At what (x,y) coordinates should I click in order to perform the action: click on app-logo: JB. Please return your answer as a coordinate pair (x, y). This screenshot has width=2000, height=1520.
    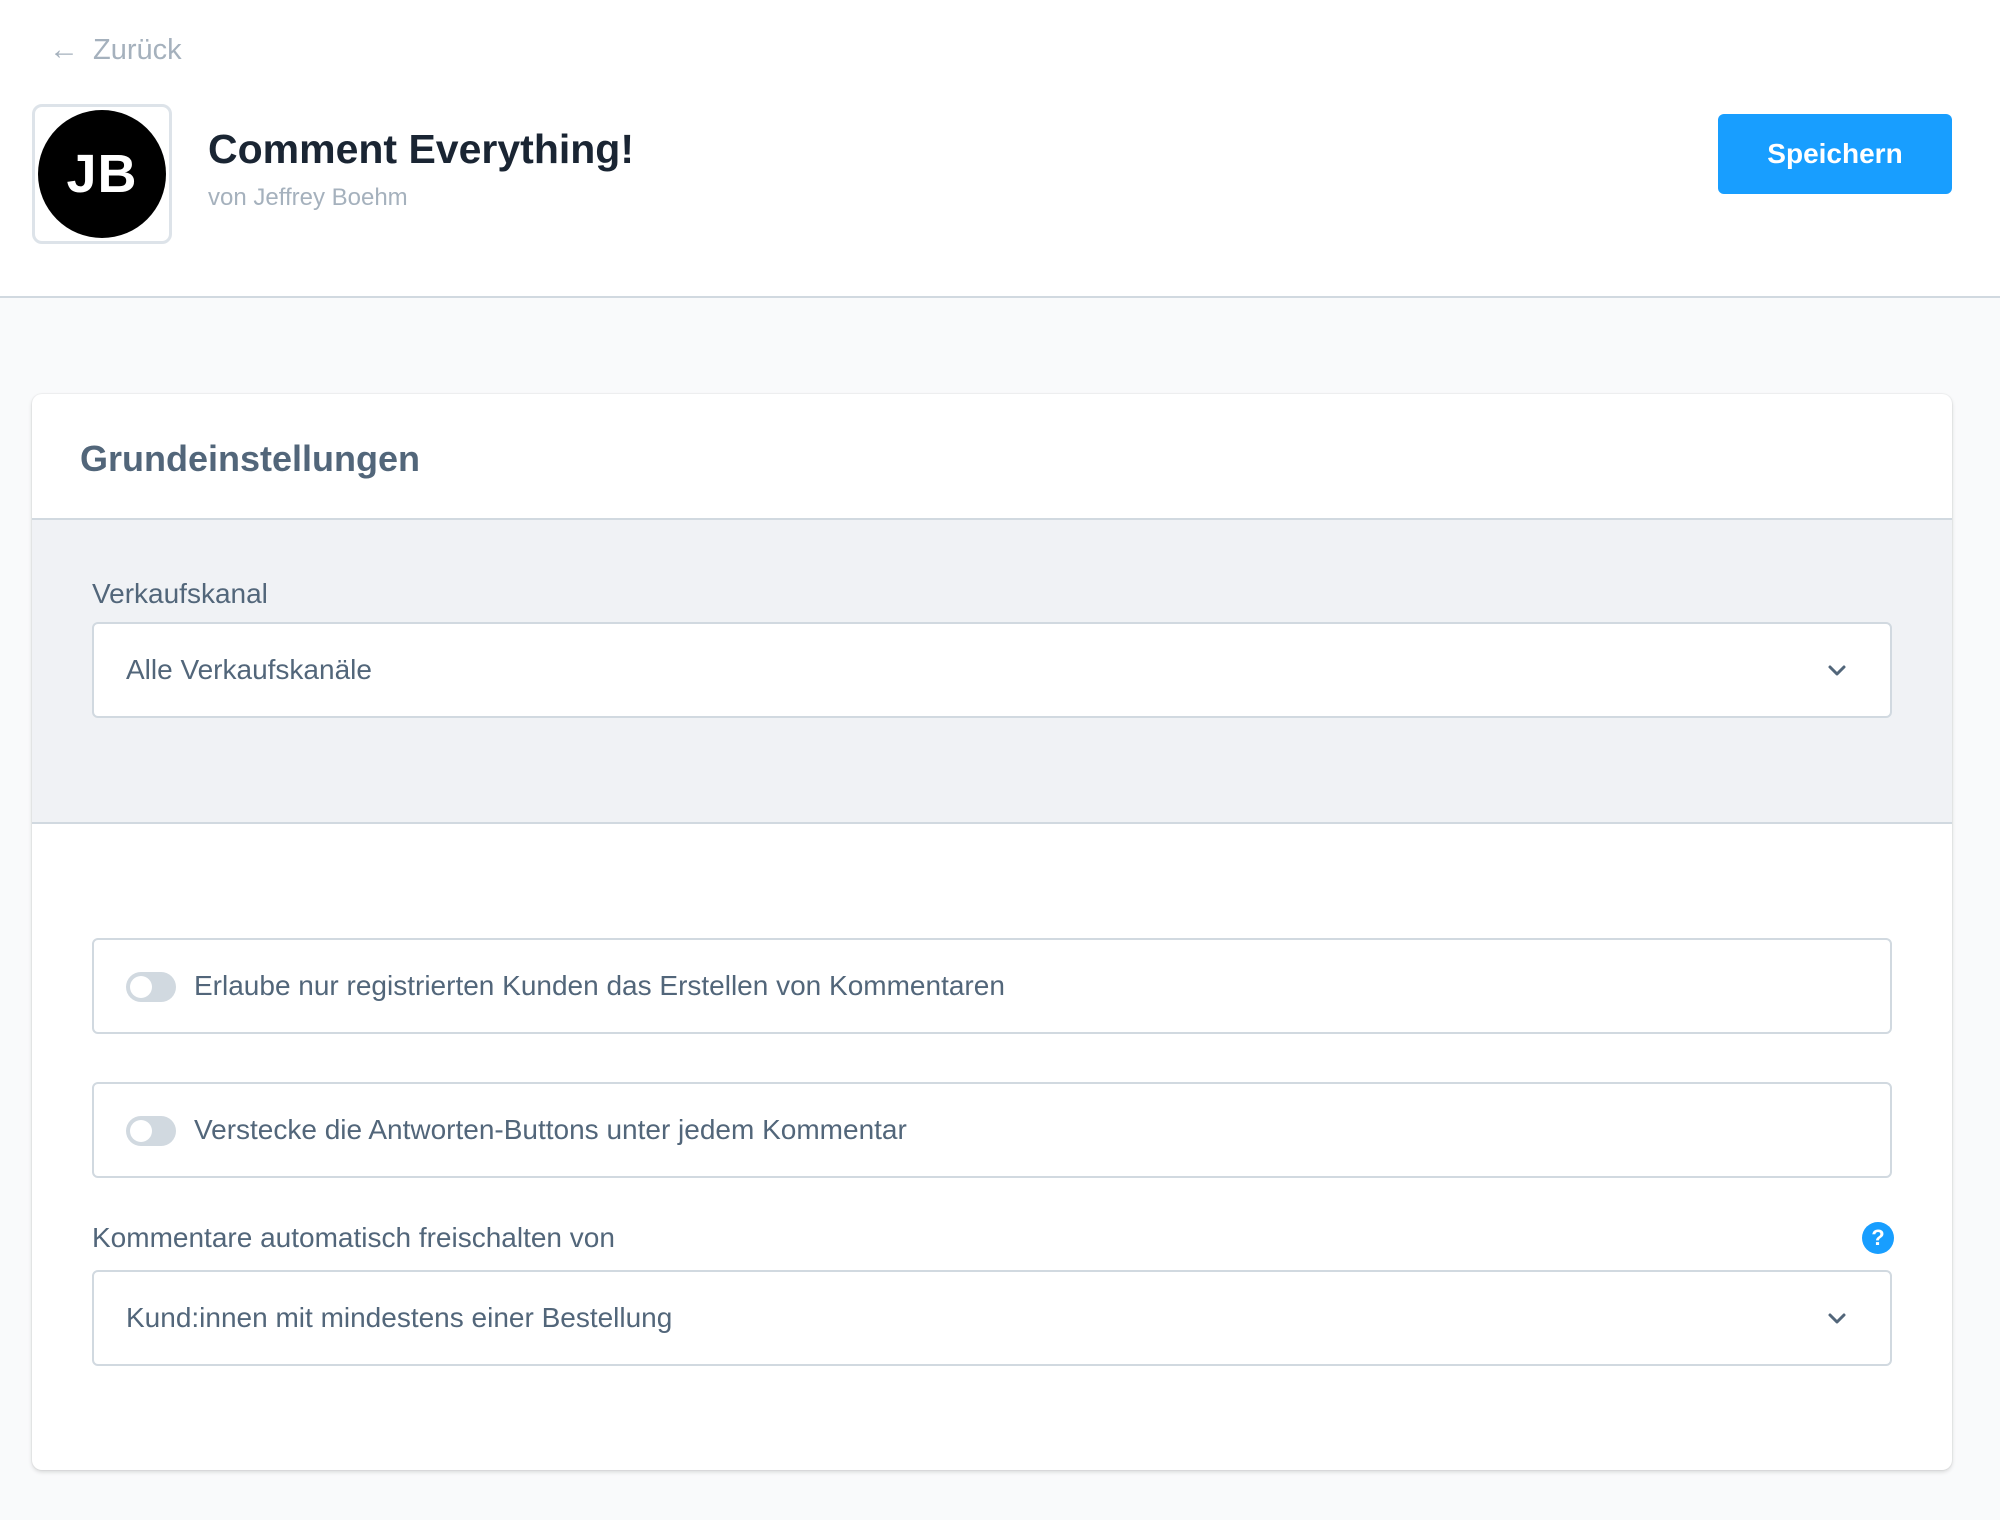
    Looking at the image, I should click on (102, 174).